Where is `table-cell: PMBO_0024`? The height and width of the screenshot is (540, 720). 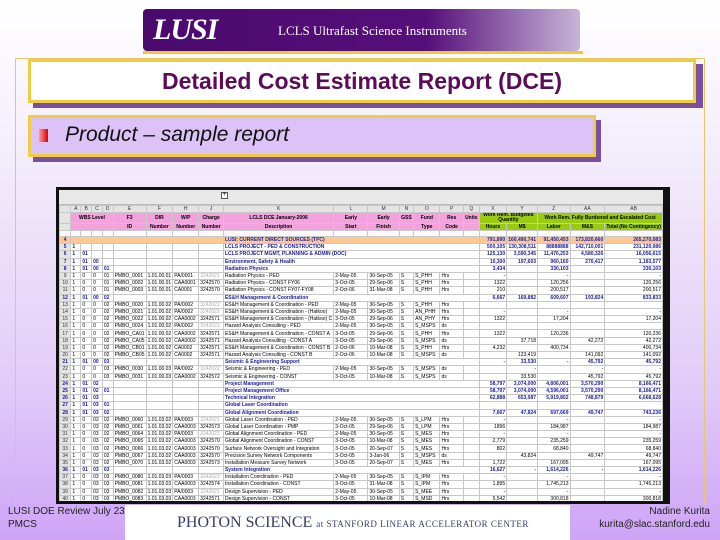
table-cell: PMBO_0024 is located at coordinates (129, 326).